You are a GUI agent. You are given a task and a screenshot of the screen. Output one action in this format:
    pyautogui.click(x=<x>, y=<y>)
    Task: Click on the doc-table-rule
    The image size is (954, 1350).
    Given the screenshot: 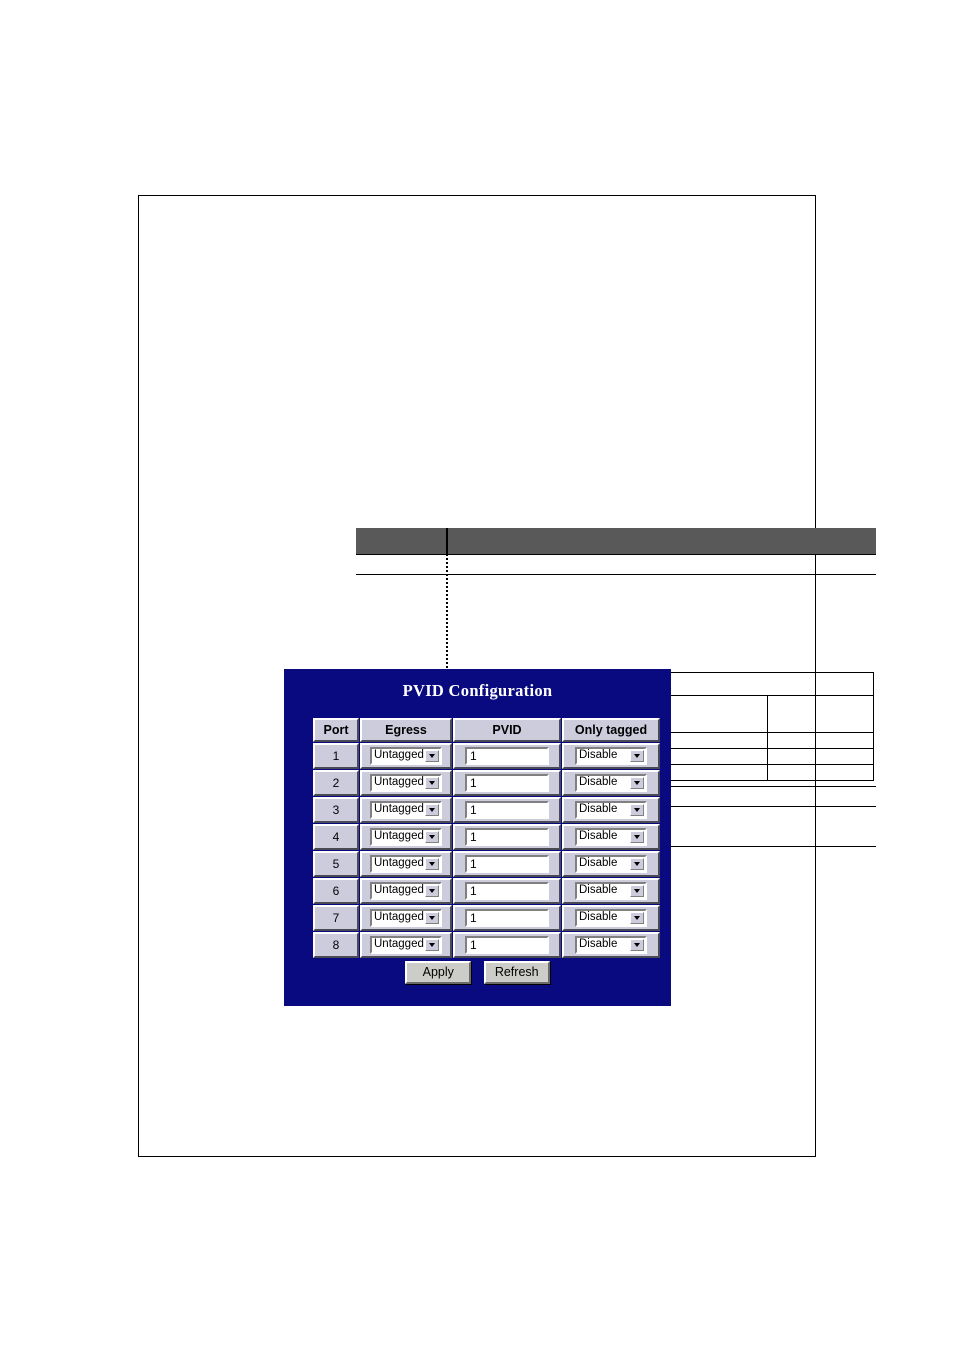 What is the action you would take?
    pyautogui.click(x=616, y=554)
    